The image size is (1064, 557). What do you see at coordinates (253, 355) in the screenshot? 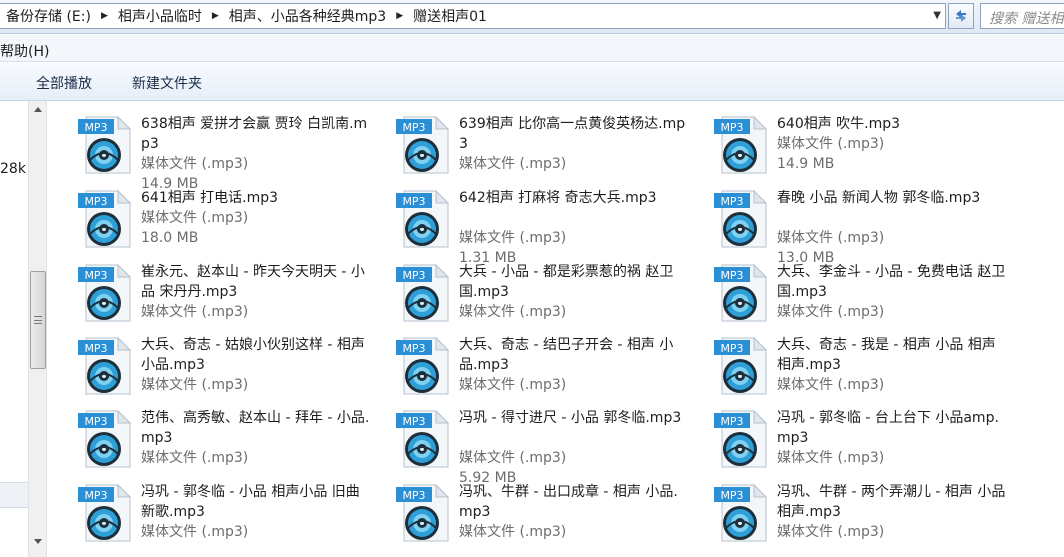
I see `file-name: 大兵、奇志 - 姑娘小伙别这样 - 相声 小品.mp3` at bounding box center [253, 355].